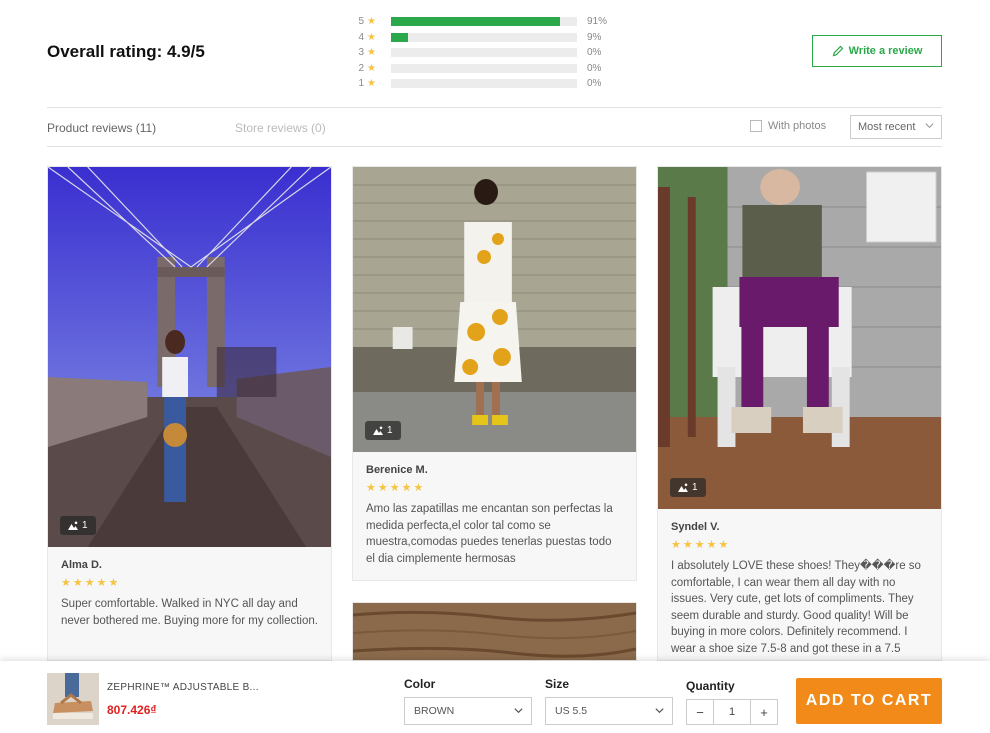 This screenshot has height=733, width=990. What do you see at coordinates (557, 684) in the screenshot?
I see `size-label: Size` at bounding box center [557, 684].